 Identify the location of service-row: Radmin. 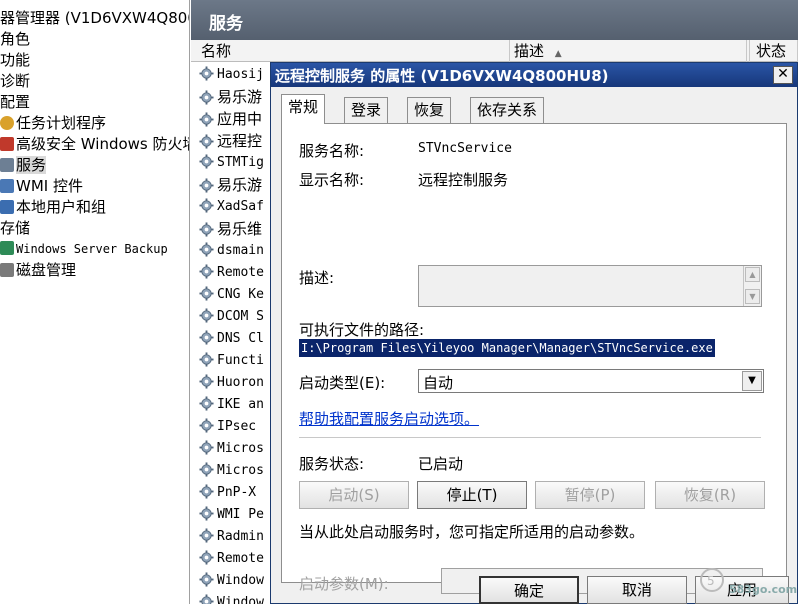
(227, 537).